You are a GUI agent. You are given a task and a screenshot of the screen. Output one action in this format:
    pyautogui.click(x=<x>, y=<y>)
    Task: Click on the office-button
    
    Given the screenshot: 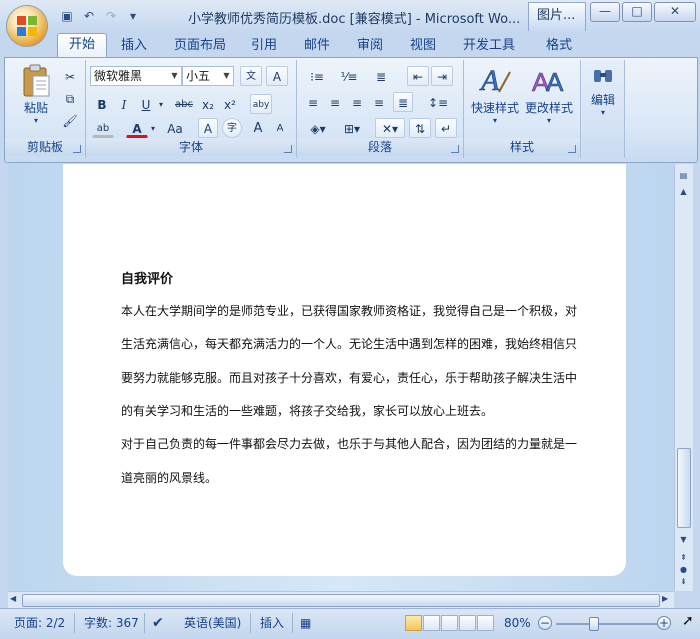 What is the action you would take?
    pyautogui.click(x=27, y=26)
    